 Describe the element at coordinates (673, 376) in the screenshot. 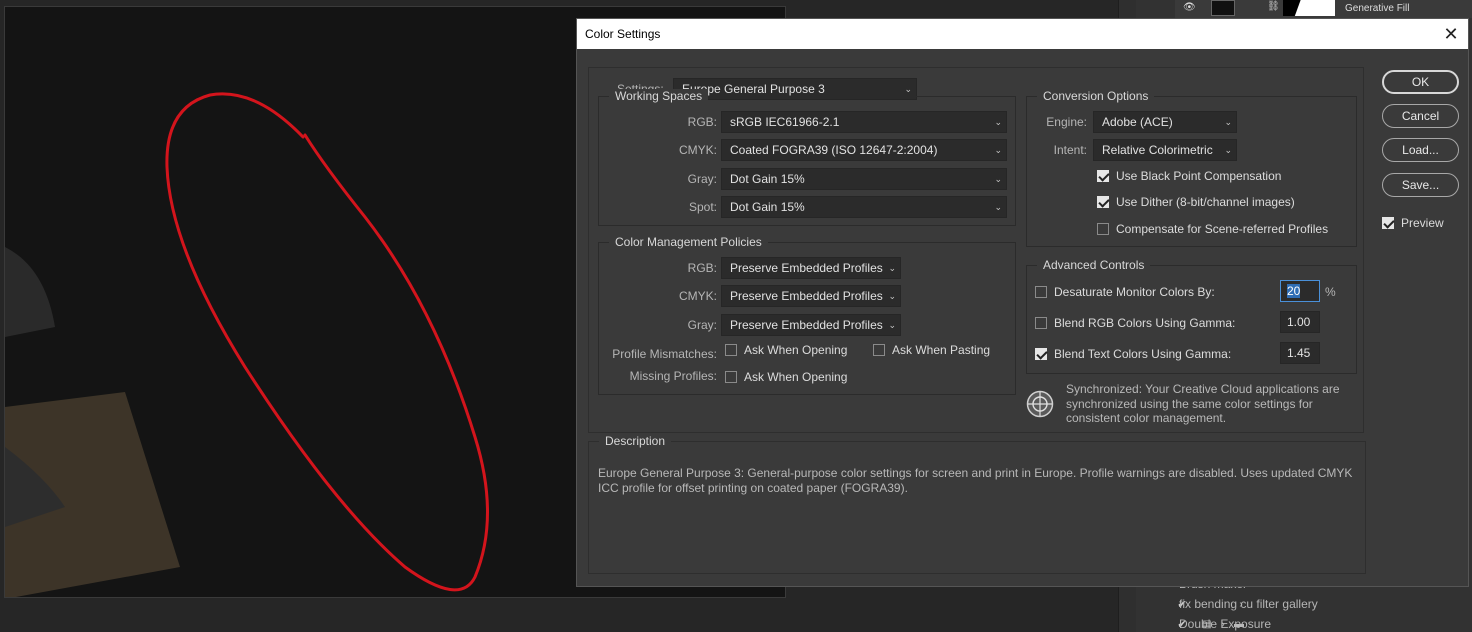

I see `missing-profiles-label: Missing Profiles:` at that location.